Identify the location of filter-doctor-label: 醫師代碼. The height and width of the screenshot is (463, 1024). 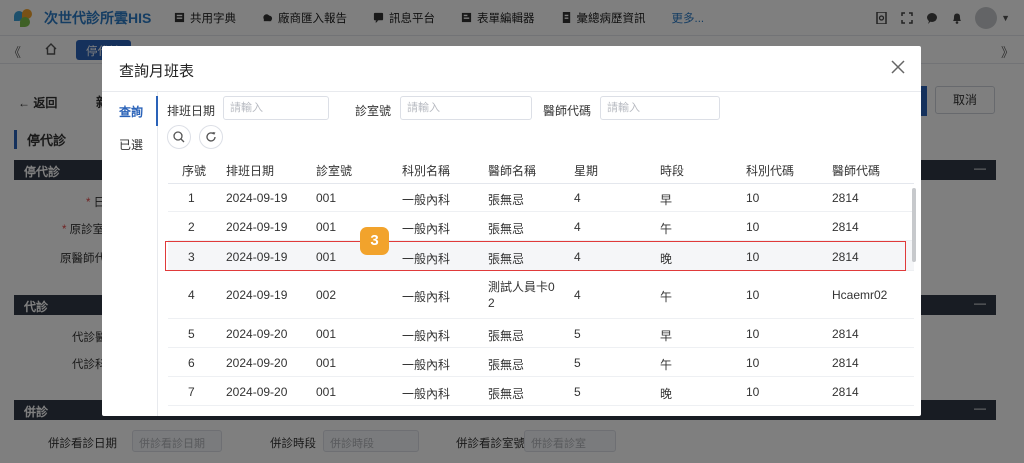
(567, 111).